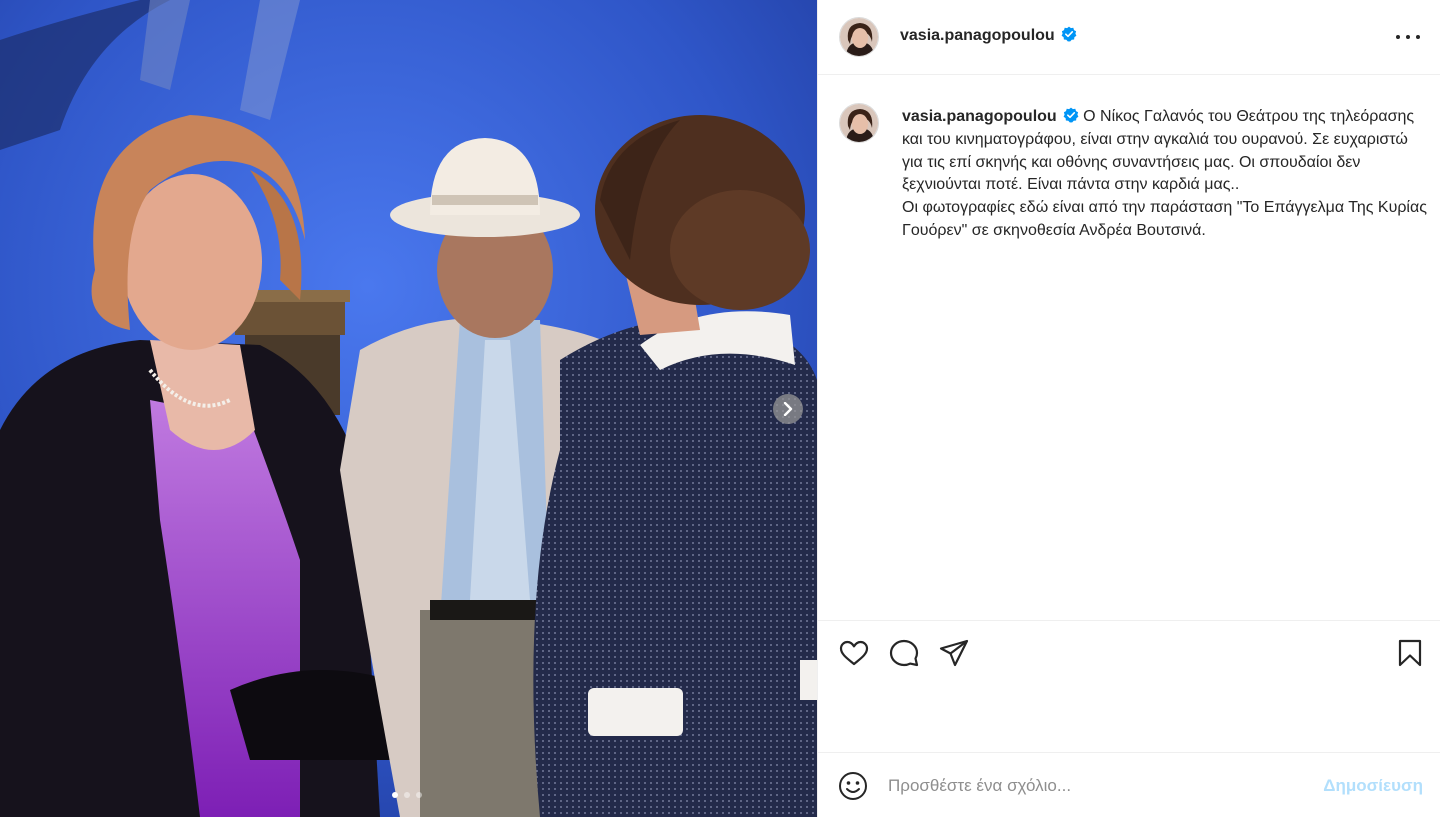 Image resolution: width=1440 pixels, height=817 pixels. I want to click on comment-bar: Δημοσίευση, so click(1129, 784).